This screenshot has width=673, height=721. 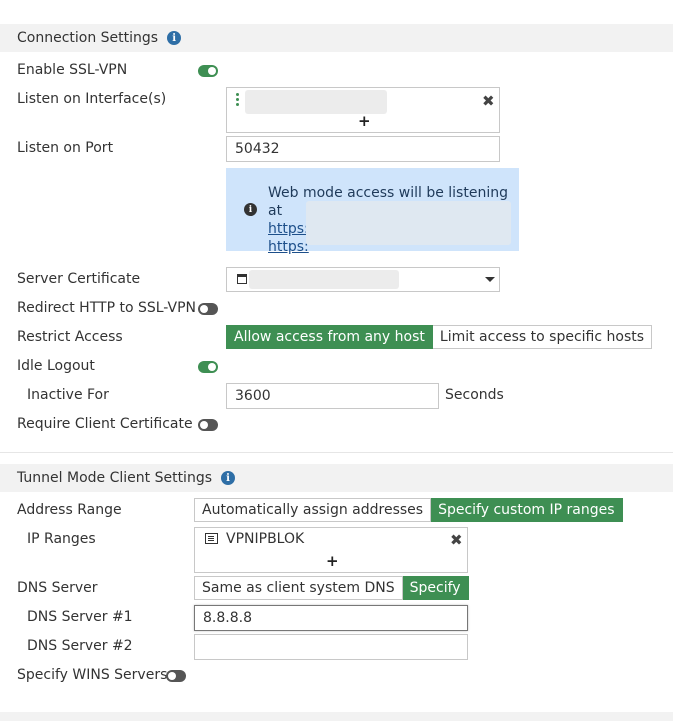 I want to click on listen-port-input: 50432, so click(x=363, y=149).